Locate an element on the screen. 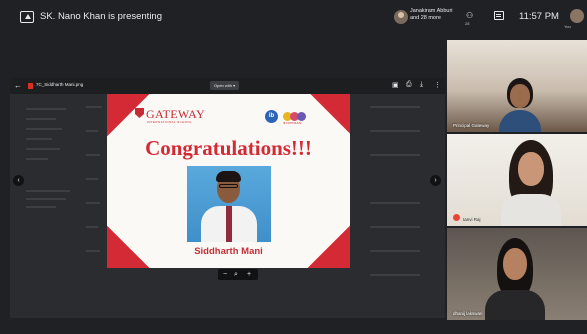  print-icon: ⎙ is located at coordinates (409, 85).